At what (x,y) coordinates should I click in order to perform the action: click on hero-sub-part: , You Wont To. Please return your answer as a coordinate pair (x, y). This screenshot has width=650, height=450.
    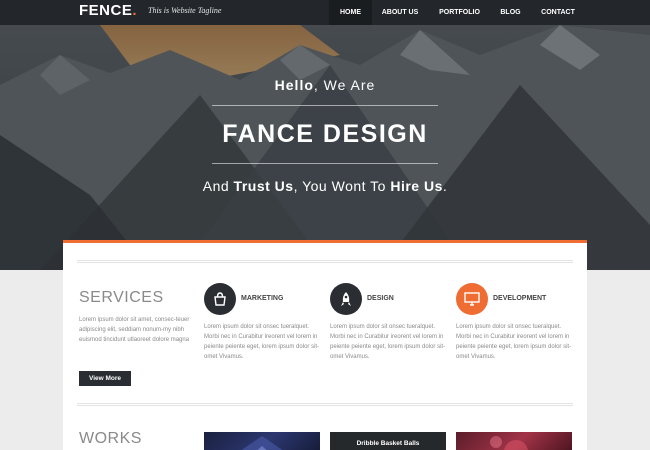
    Looking at the image, I should click on (342, 186).